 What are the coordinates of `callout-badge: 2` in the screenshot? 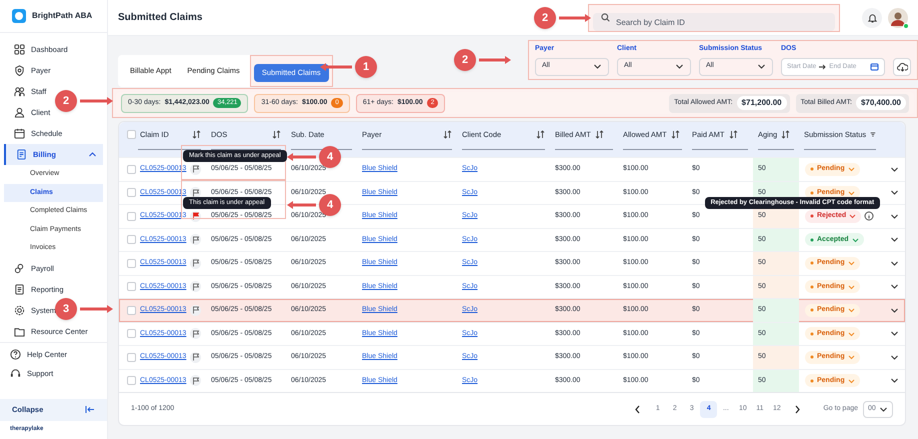 It's located at (465, 60).